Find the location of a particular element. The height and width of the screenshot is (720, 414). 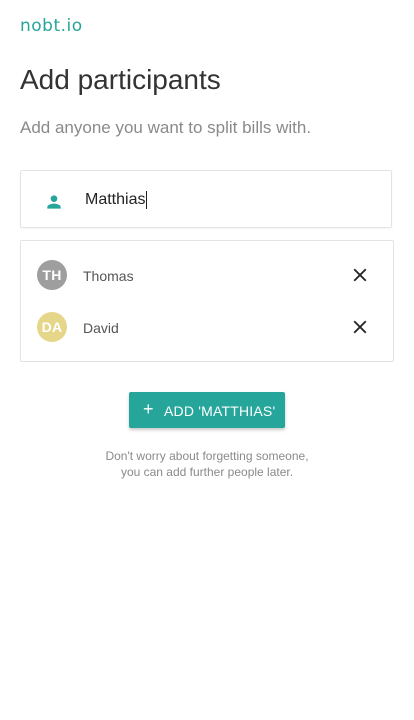

text-caret is located at coordinates (146, 200).